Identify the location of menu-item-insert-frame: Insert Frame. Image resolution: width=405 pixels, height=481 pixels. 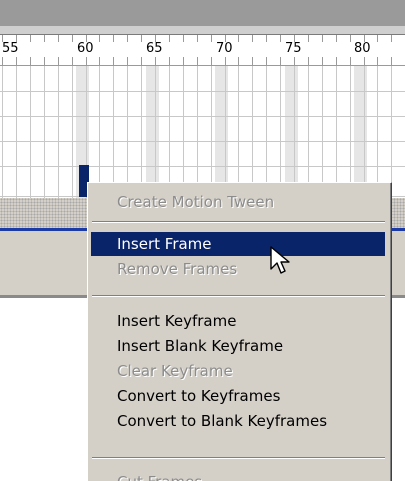
(238, 244).